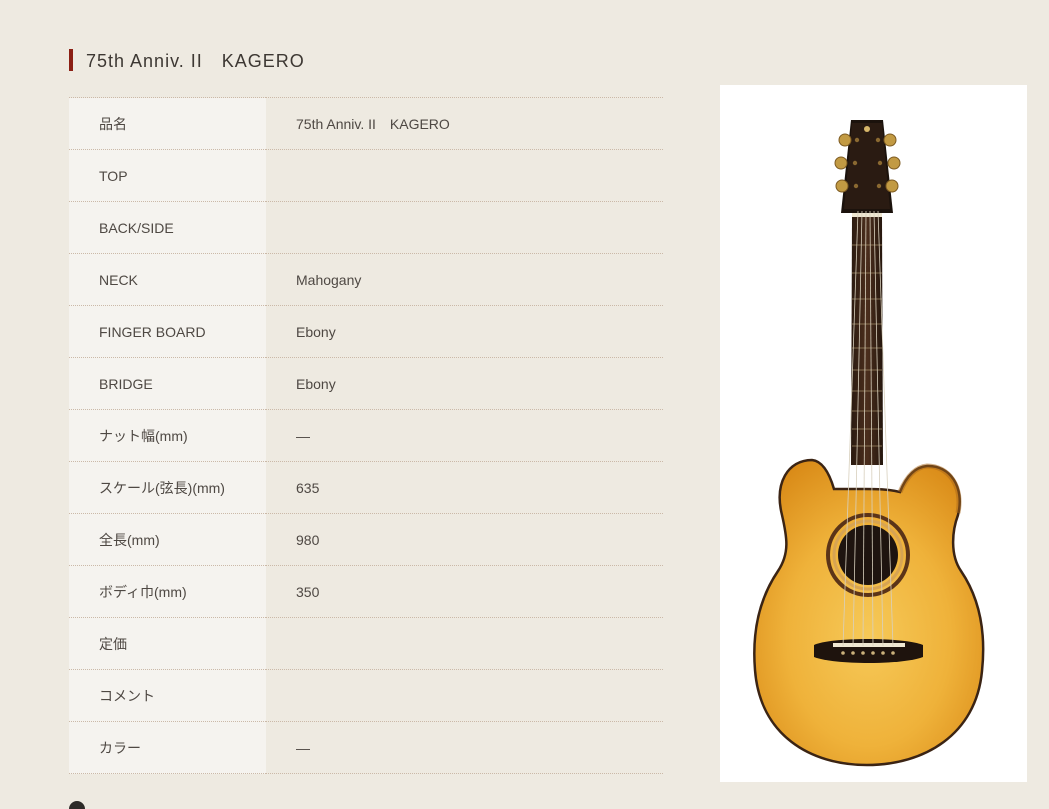 This screenshot has height=809, width=1049. I want to click on table-row: 品名 75th Anniv. II KAGERO, so click(366, 123).